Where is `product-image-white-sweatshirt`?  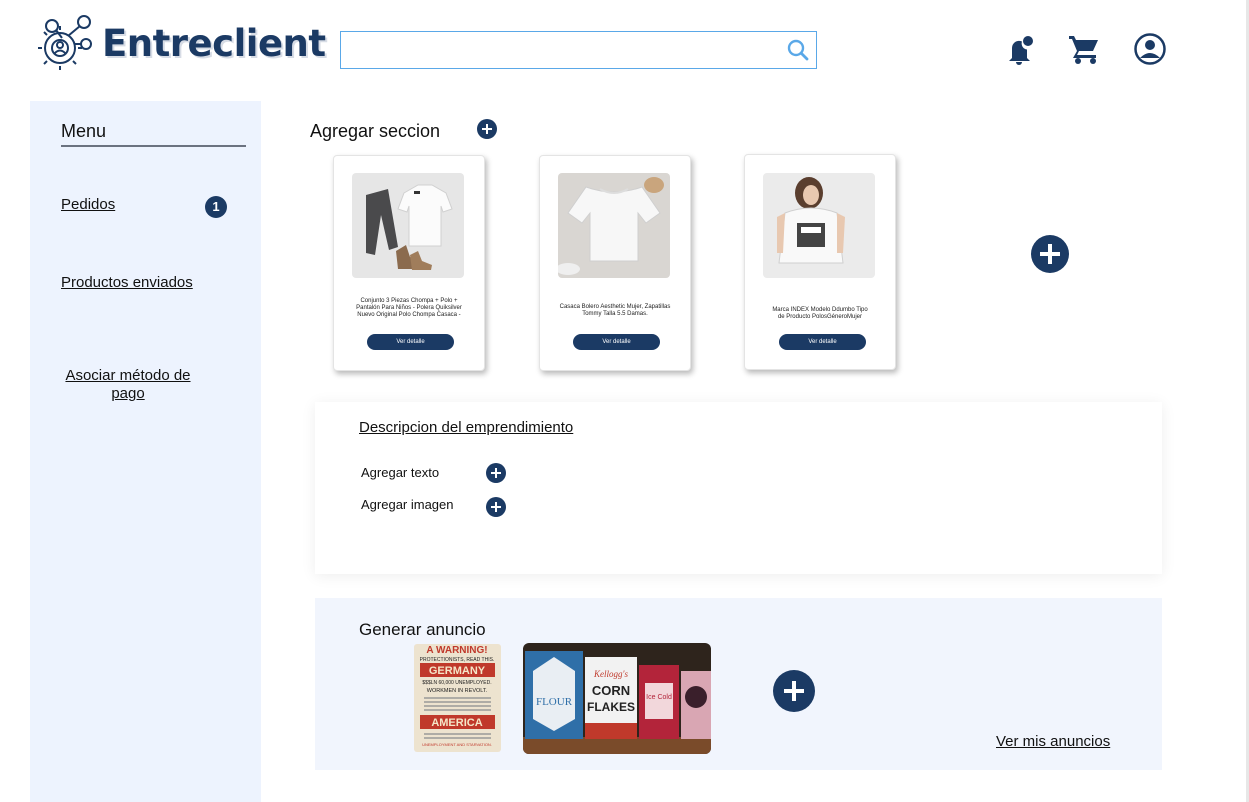 product-image-white-sweatshirt is located at coordinates (614, 225).